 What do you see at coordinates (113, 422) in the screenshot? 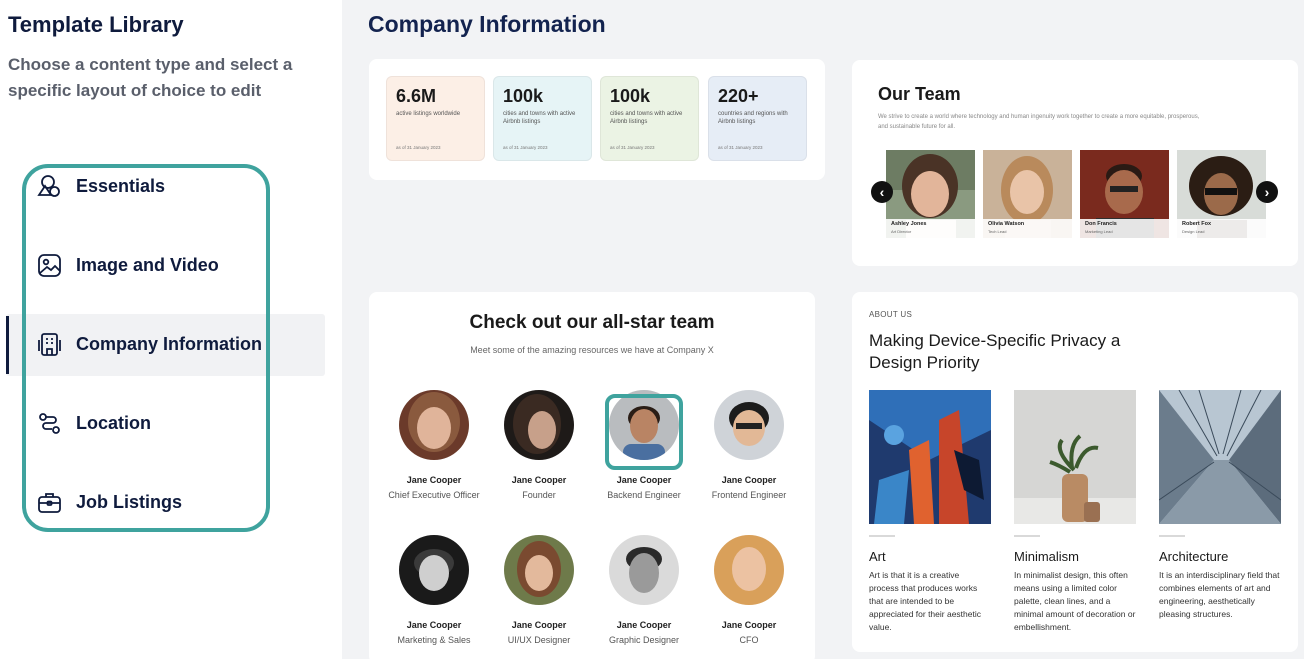
I see `sidebar-item-label: Location` at bounding box center [113, 422].